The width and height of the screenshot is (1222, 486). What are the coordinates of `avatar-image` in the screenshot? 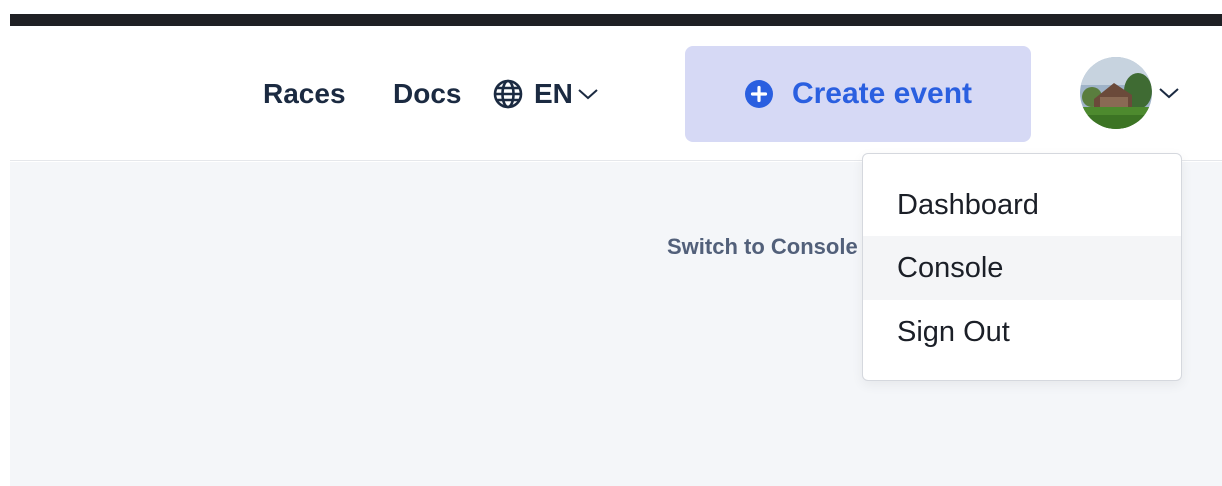 It's located at (1116, 93).